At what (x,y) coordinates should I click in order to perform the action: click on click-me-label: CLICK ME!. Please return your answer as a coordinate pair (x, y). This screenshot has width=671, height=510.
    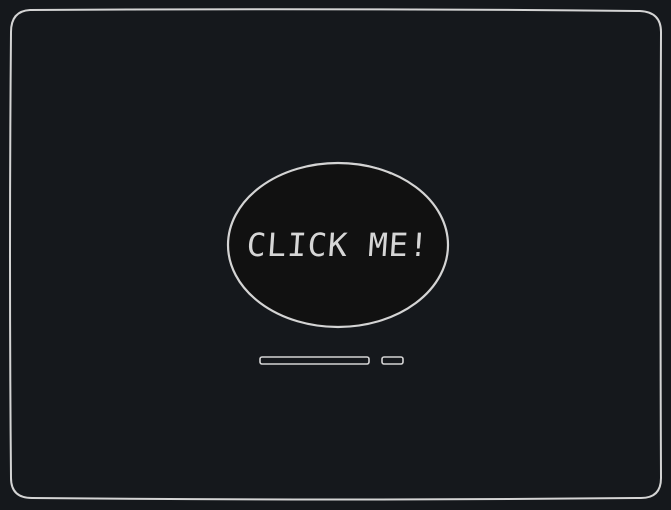
    Looking at the image, I should click on (338, 245).